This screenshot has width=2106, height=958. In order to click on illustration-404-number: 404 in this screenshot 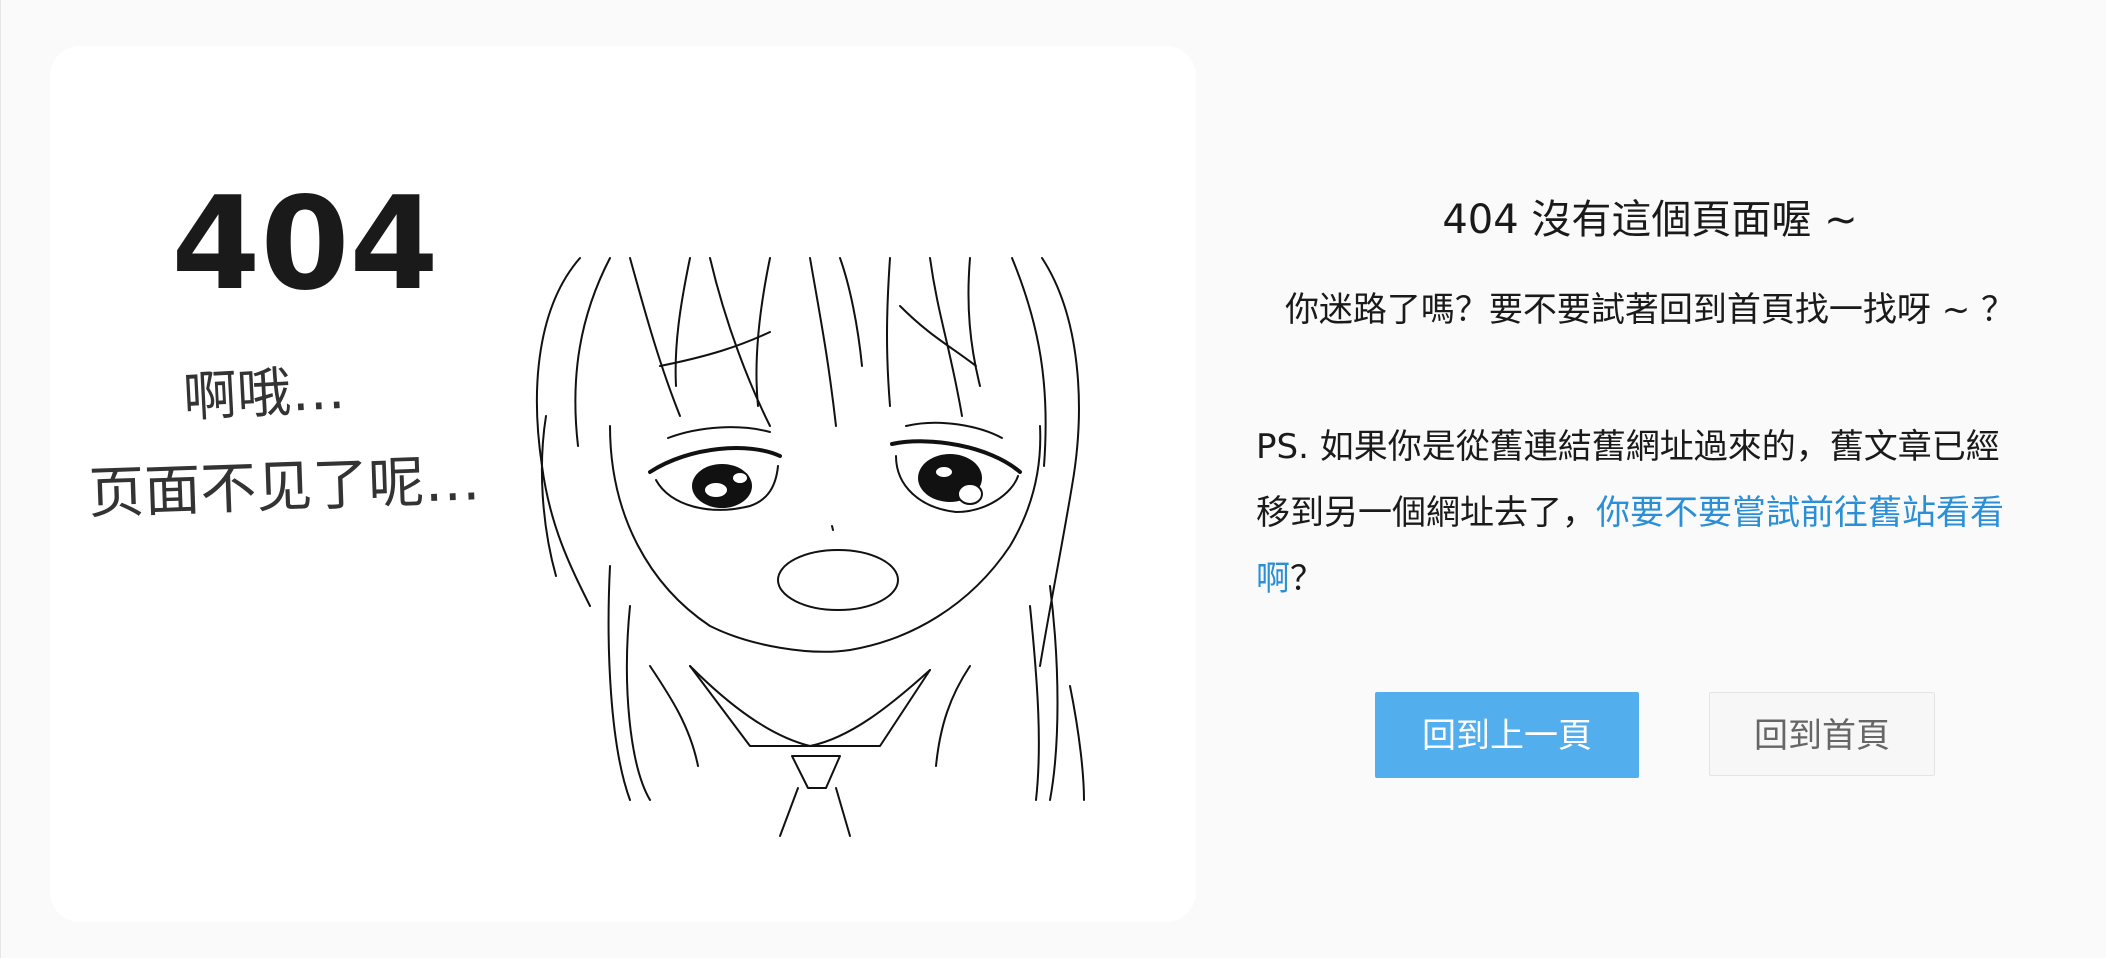, I will do `click(304, 244)`.